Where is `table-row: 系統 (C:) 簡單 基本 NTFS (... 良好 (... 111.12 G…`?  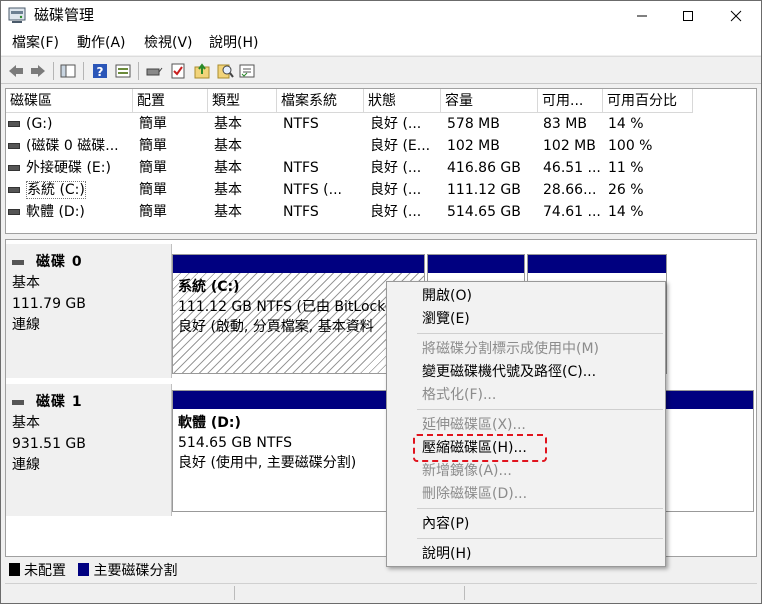
table-row: 系統 (C:) 簡單 基本 NTFS (... 良好 (... 111.12 G… is located at coordinates (381, 190).